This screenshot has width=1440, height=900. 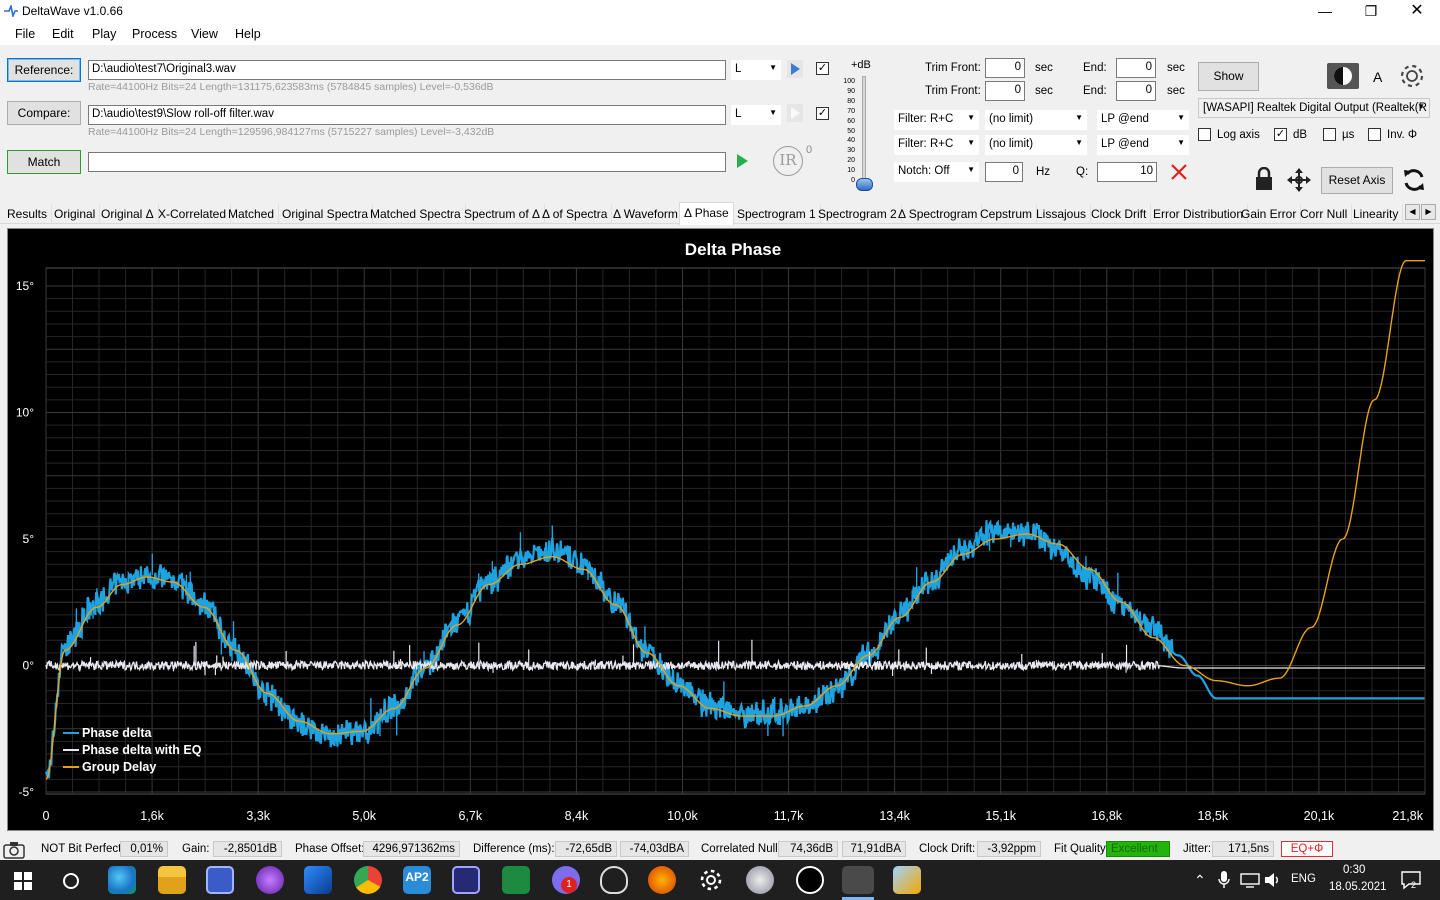 I want to click on clock-time: 0:30, so click(x=1354, y=870).